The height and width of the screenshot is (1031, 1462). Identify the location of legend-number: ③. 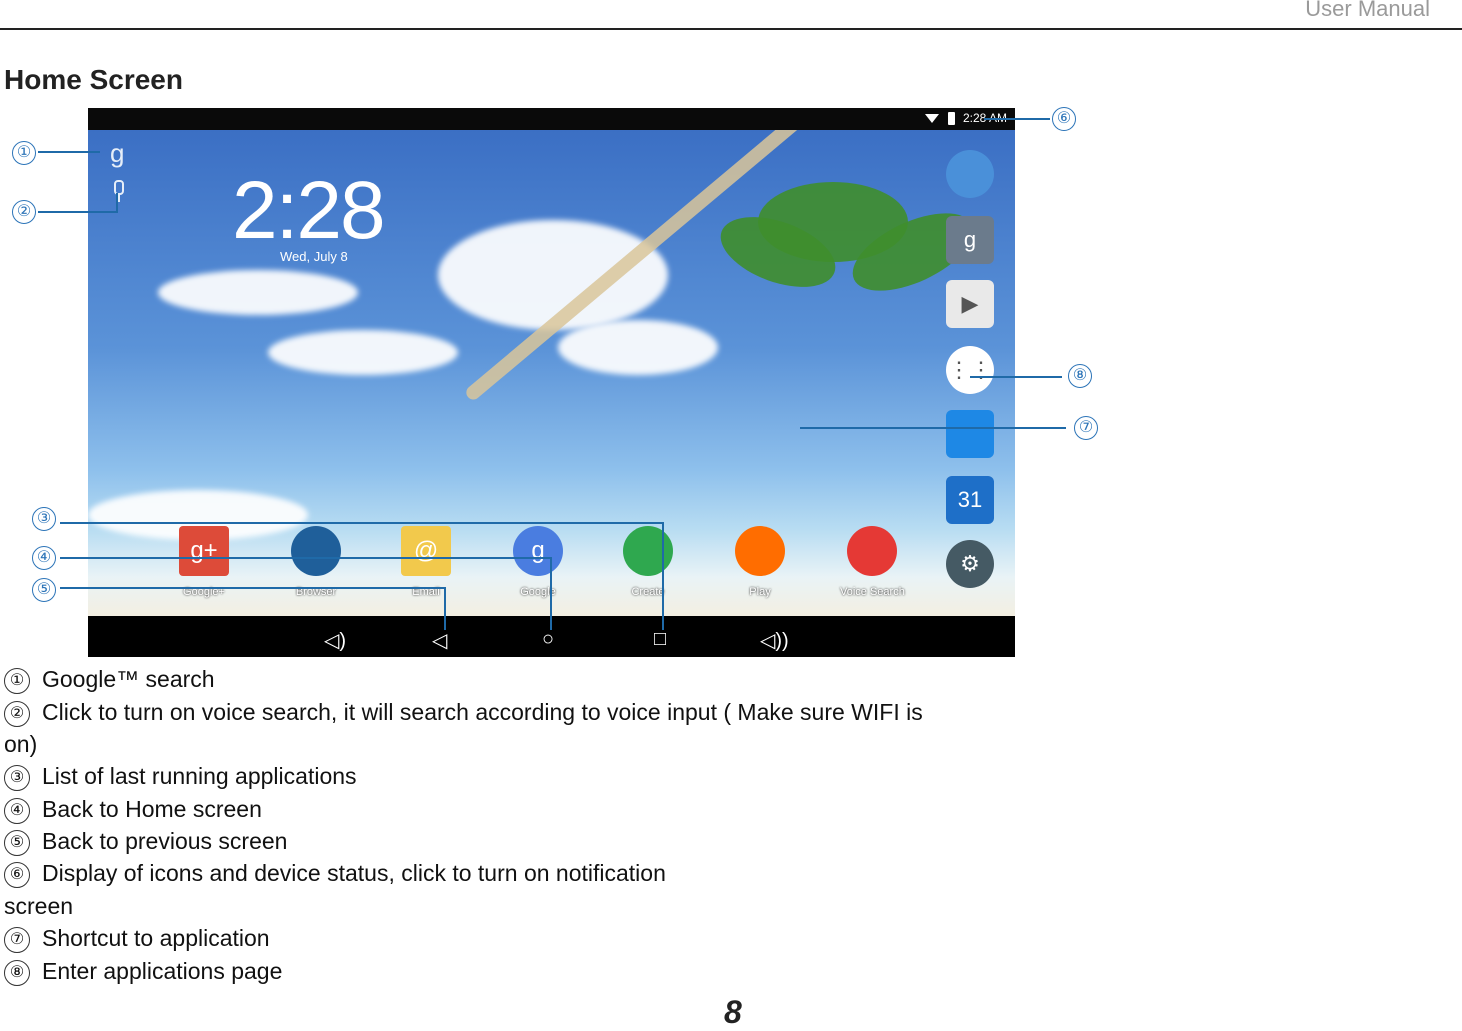
(17, 778).